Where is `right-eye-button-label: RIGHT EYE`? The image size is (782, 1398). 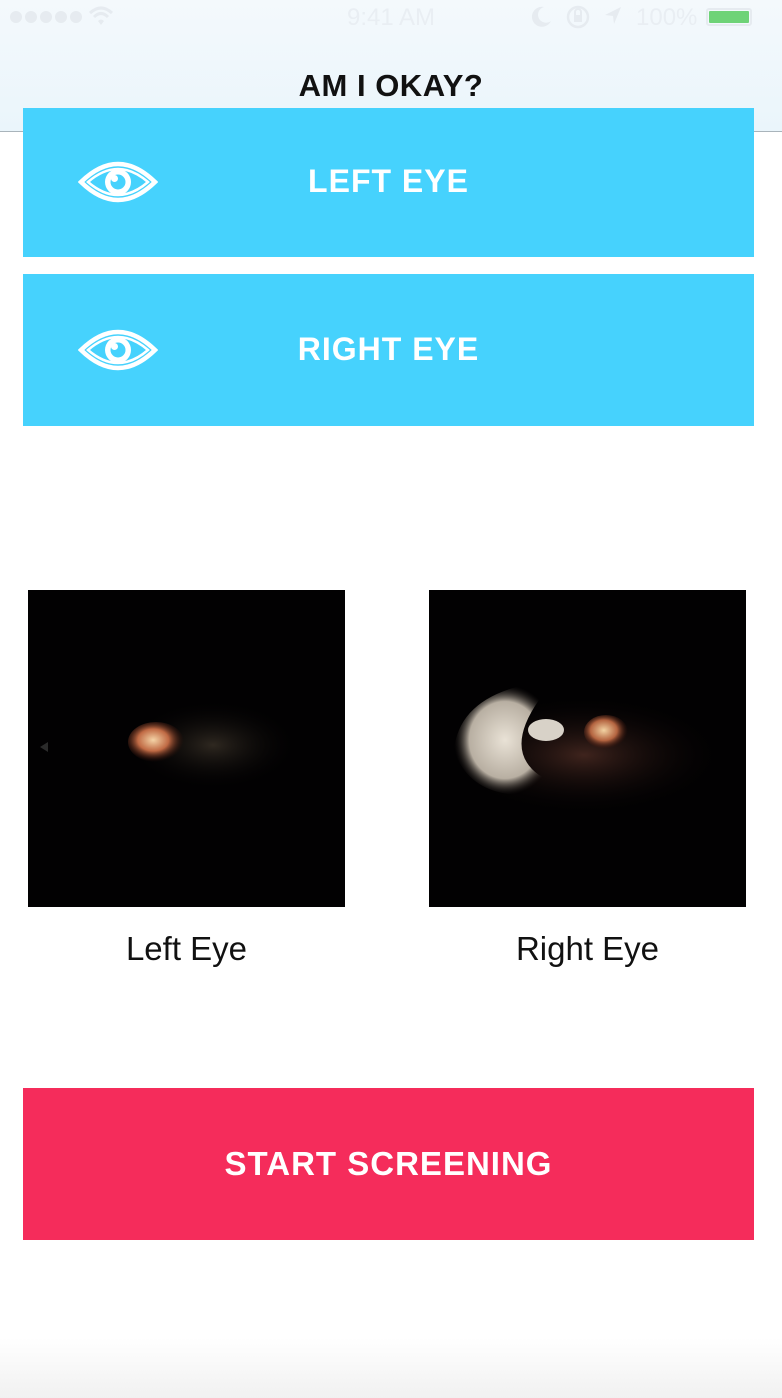 right-eye-button-label: RIGHT EYE is located at coordinates (388, 349).